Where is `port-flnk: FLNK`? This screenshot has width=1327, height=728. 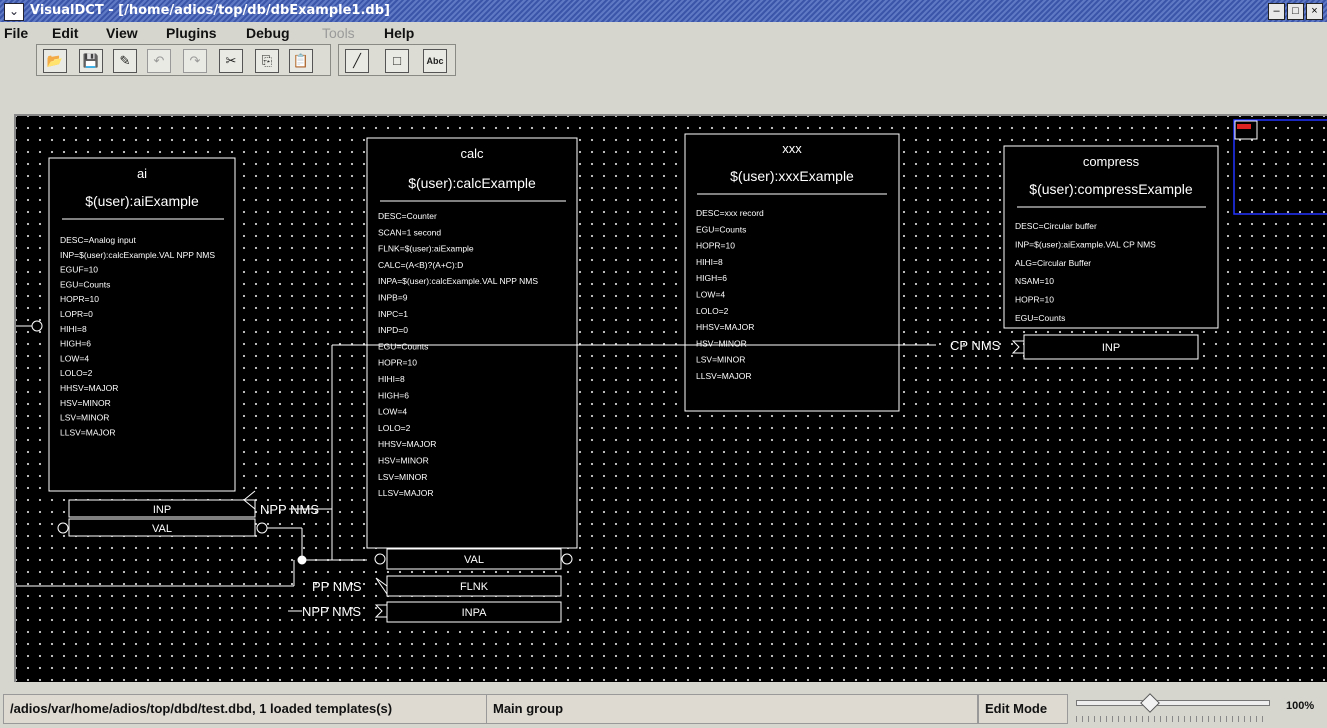
port-flnk: FLNK is located at coordinates (474, 587).